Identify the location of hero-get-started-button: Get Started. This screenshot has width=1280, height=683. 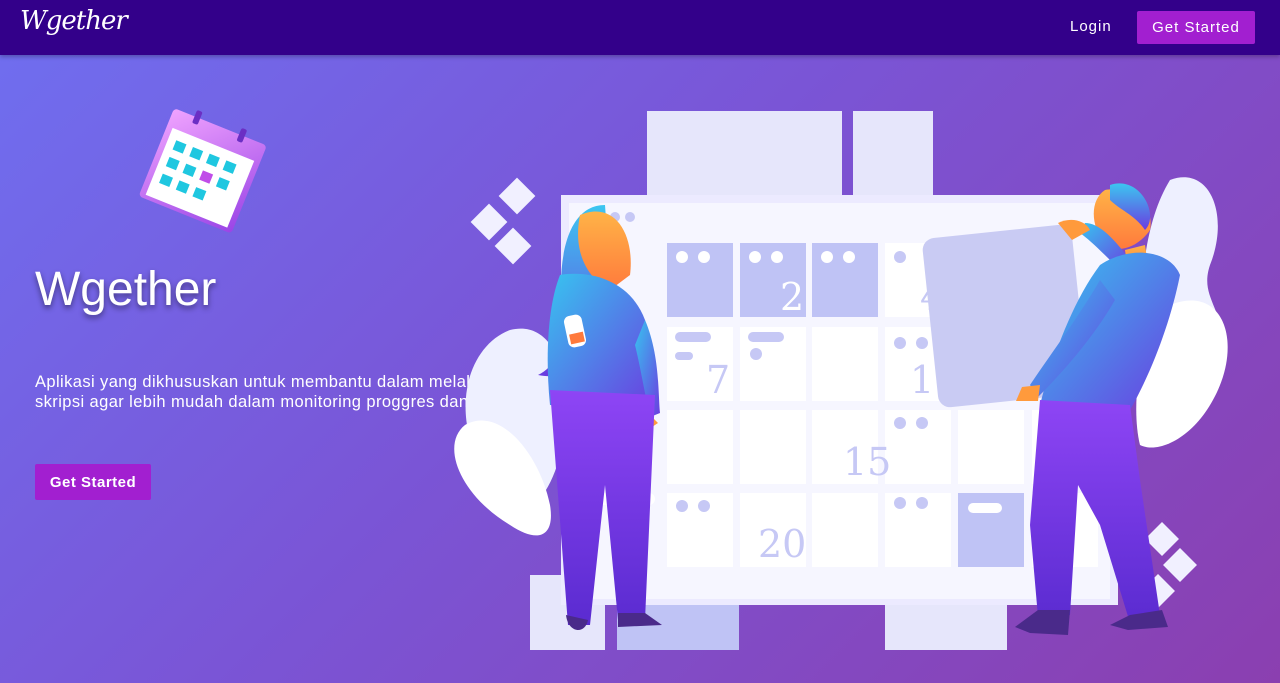
(93, 482).